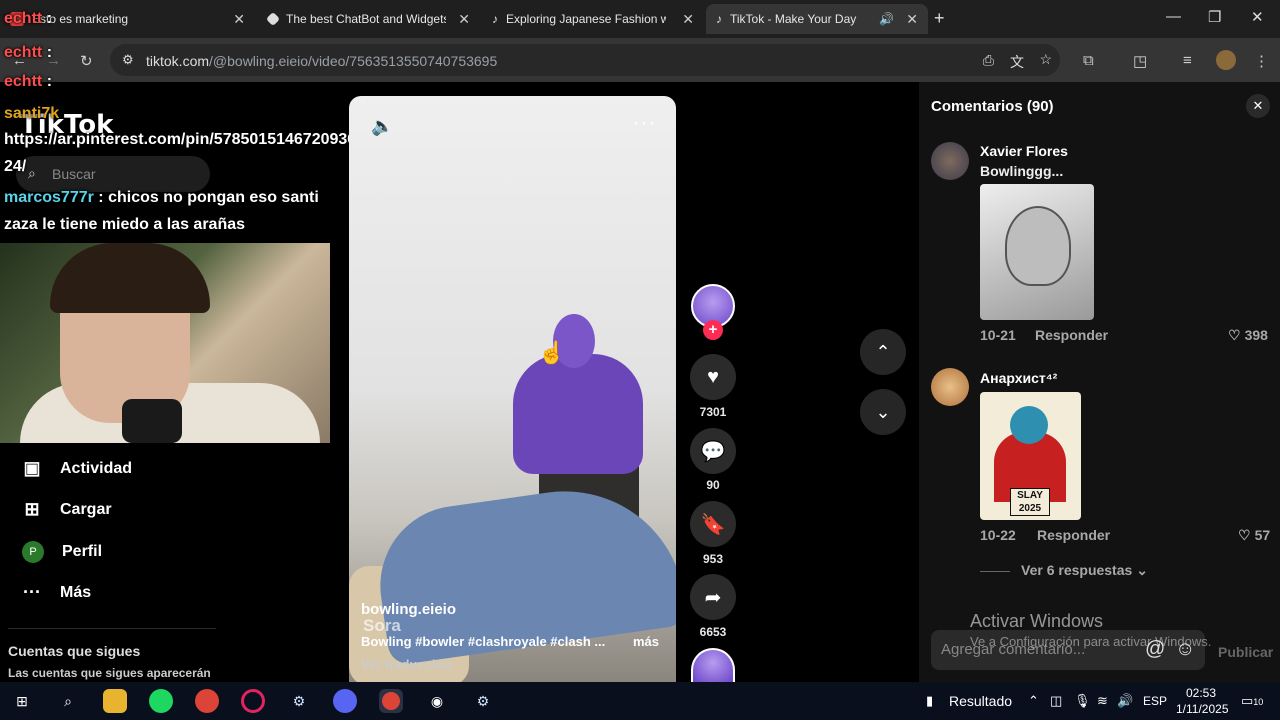 The width and height of the screenshot is (1280, 720). I want to click on site-info-icon: ⚙, so click(128, 60).